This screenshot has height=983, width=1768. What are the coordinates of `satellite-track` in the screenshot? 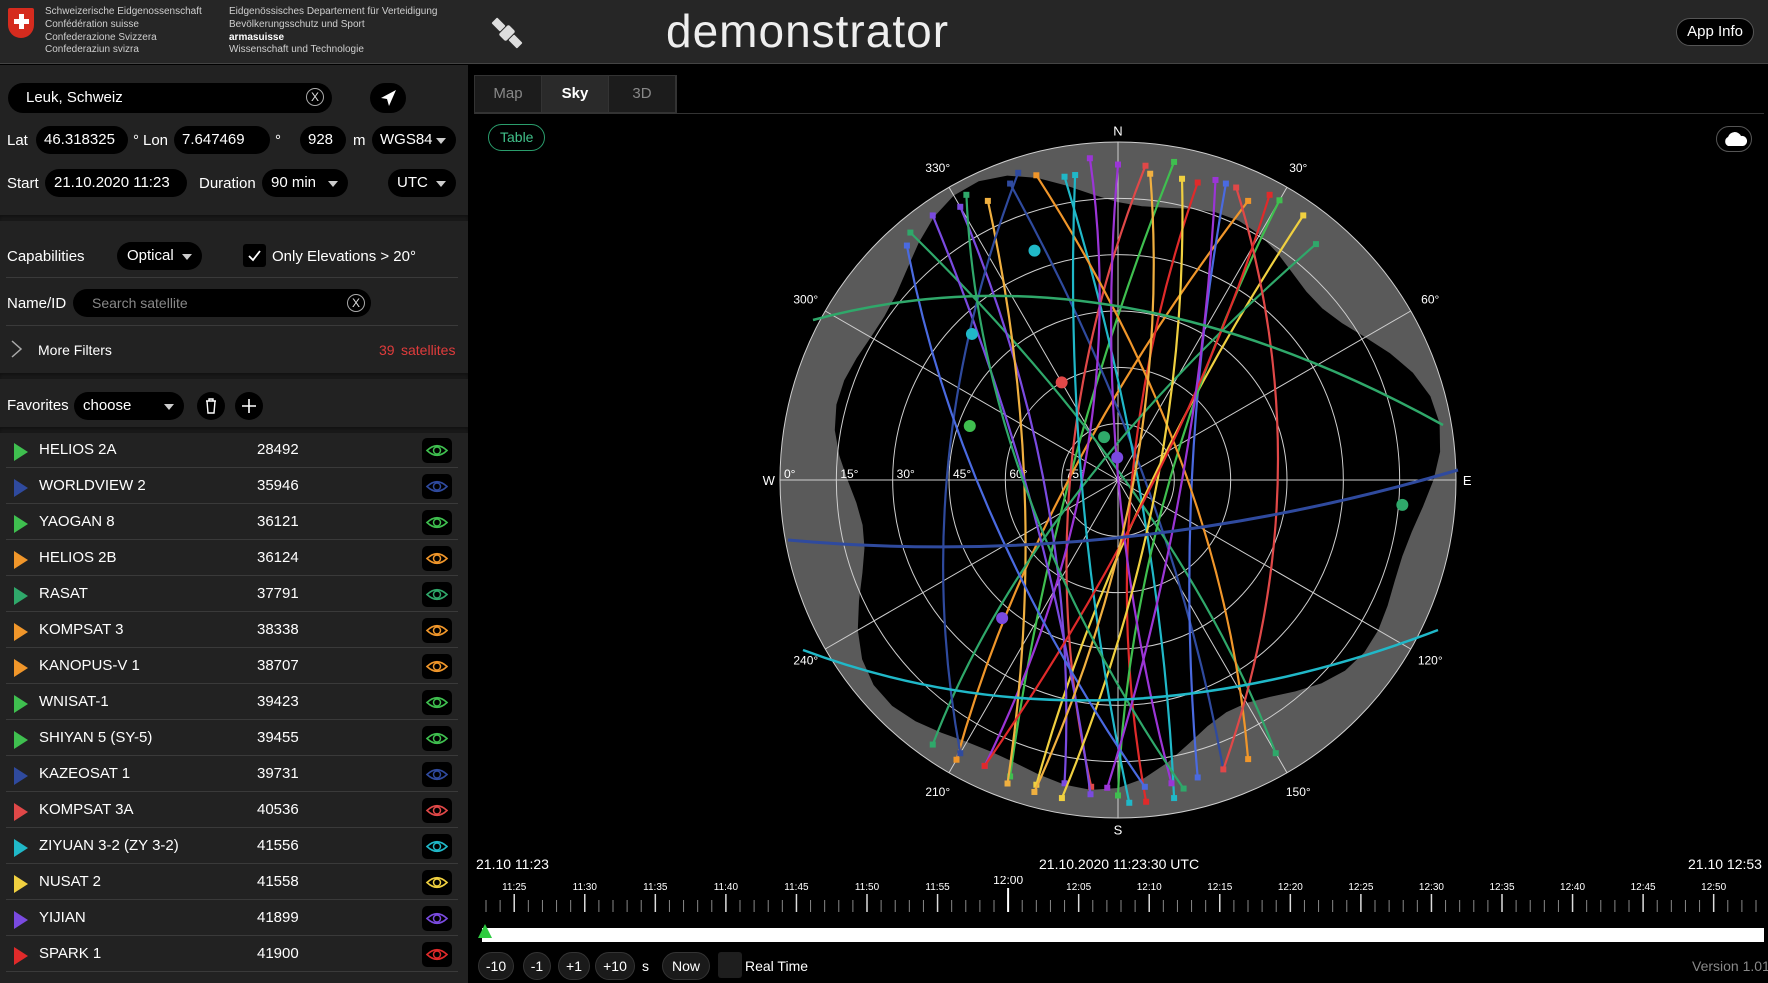 It's located at (1124, 494).